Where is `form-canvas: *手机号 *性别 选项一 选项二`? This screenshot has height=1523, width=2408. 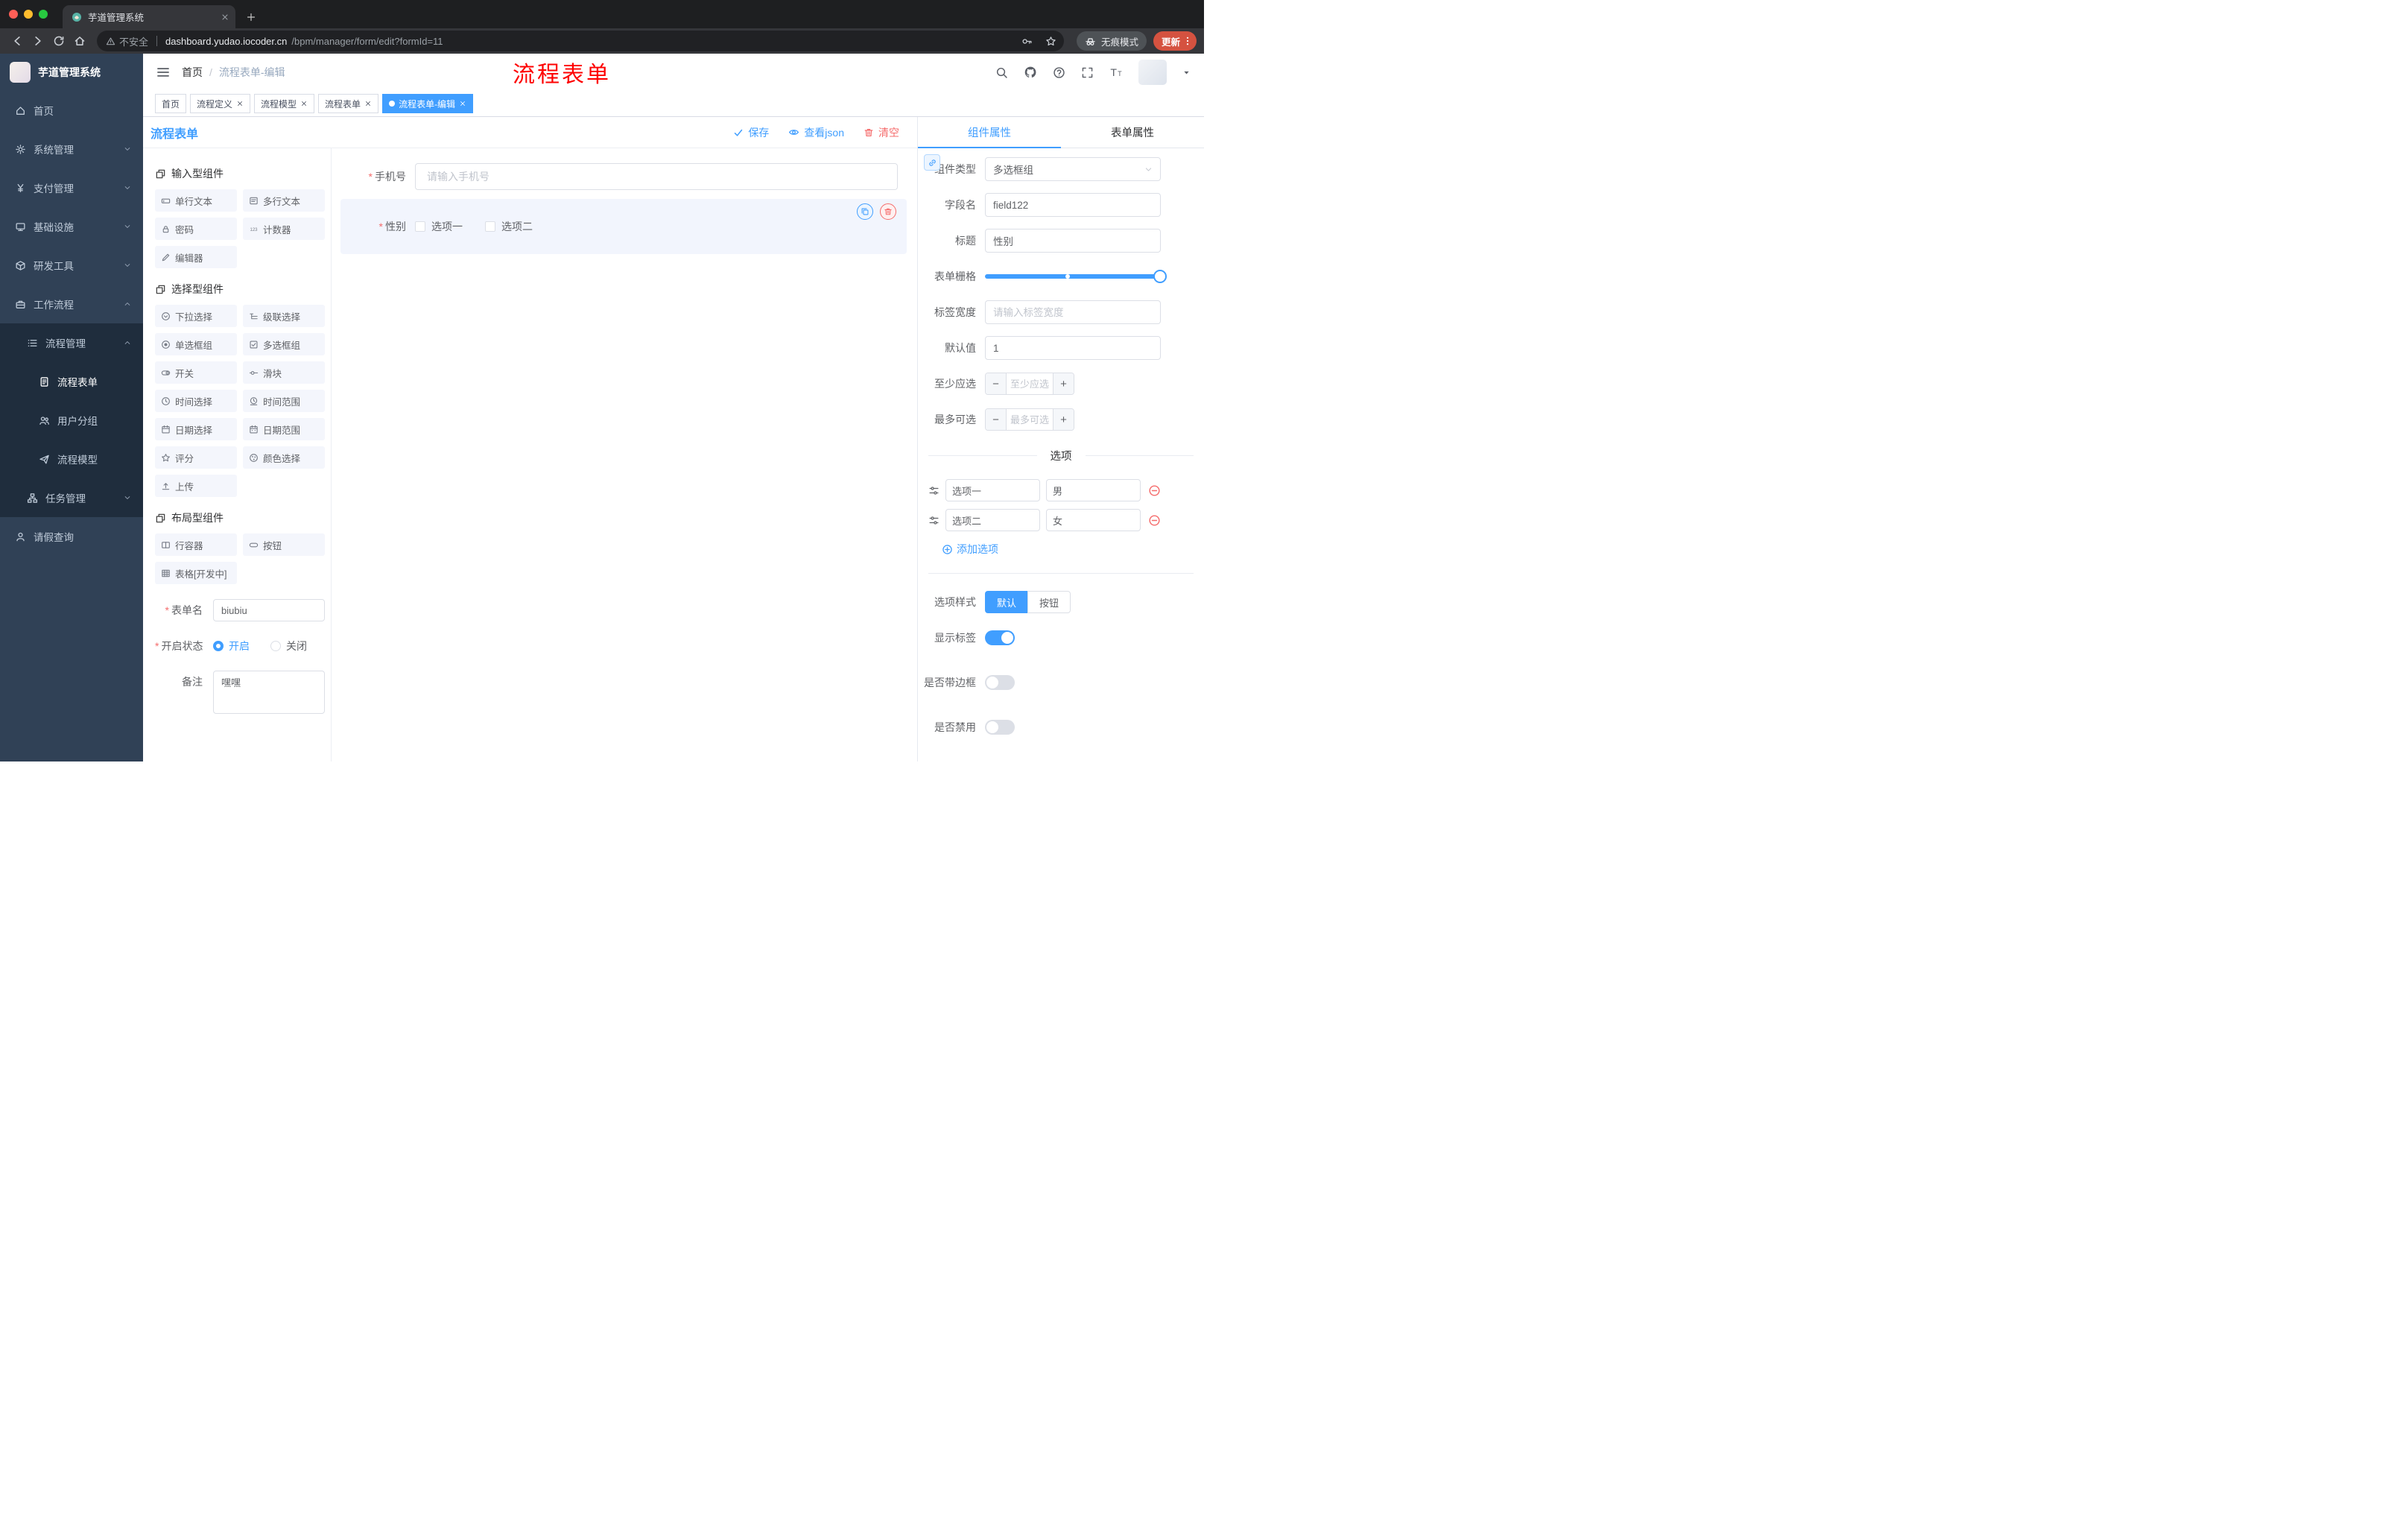 form-canvas: *手机号 *性别 选项一 选项二 is located at coordinates (624, 455).